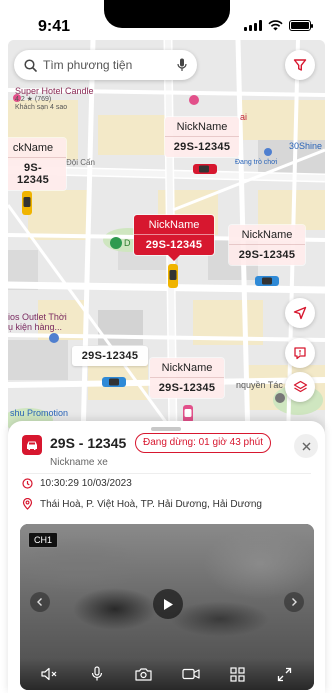 This screenshot has width=333, height=693. What do you see at coordinates (167, 14) in the screenshot?
I see `notch` at bounding box center [167, 14].